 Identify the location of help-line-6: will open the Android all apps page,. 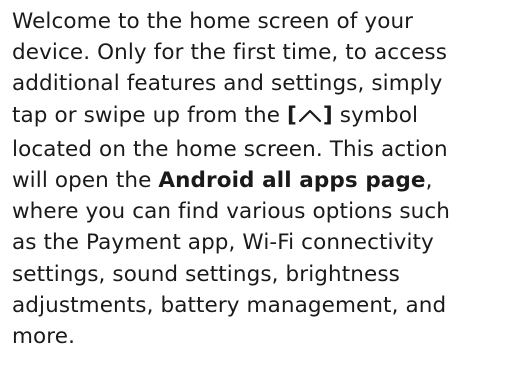
(264, 180).